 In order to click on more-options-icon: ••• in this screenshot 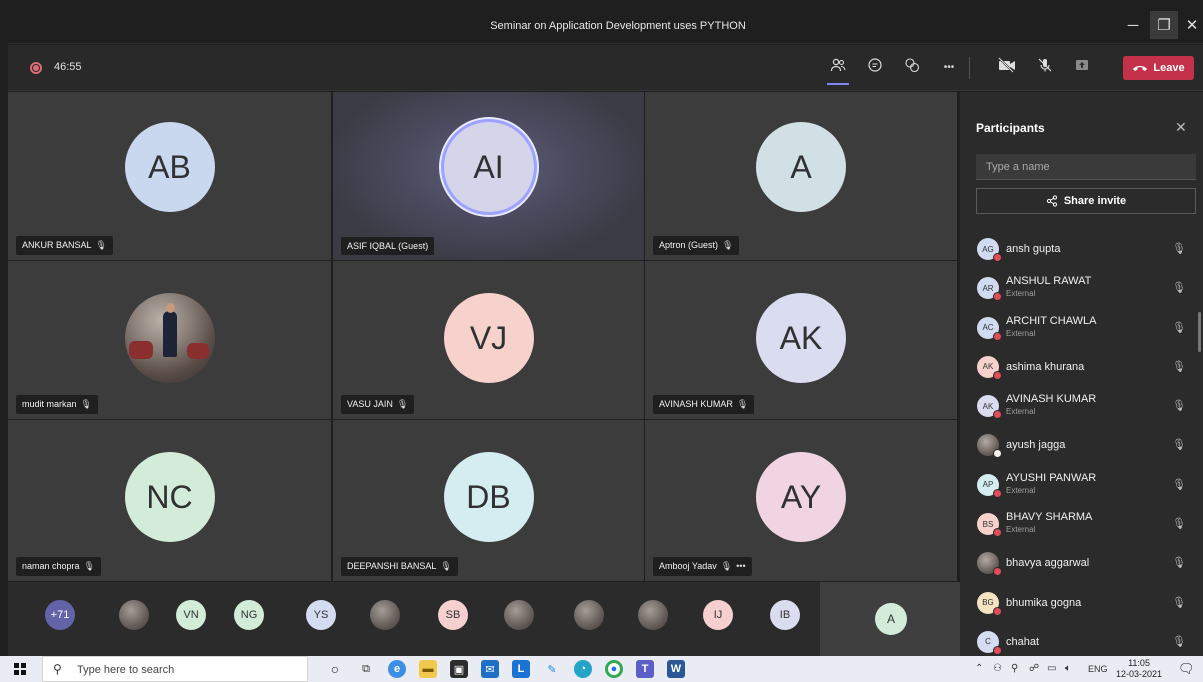, I will do `click(949, 68)`.